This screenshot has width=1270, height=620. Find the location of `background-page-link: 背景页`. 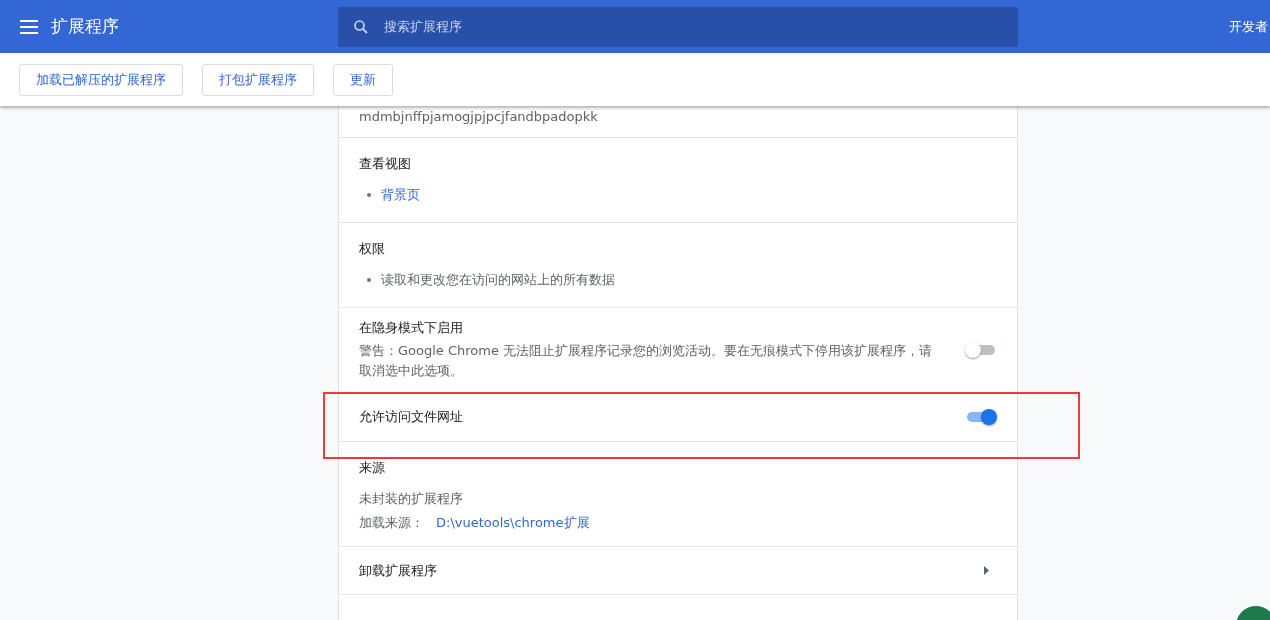

background-page-link: 背景页 is located at coordinates (400, 195).